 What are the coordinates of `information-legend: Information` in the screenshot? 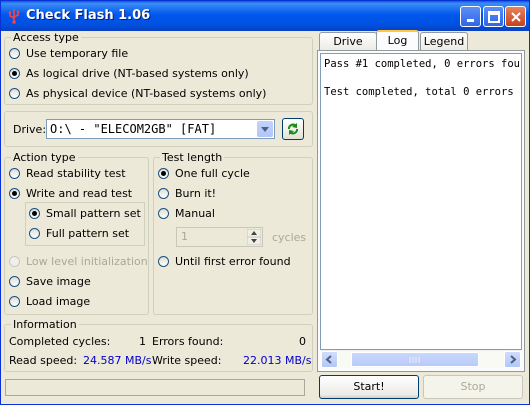 It's located at (45, 324).